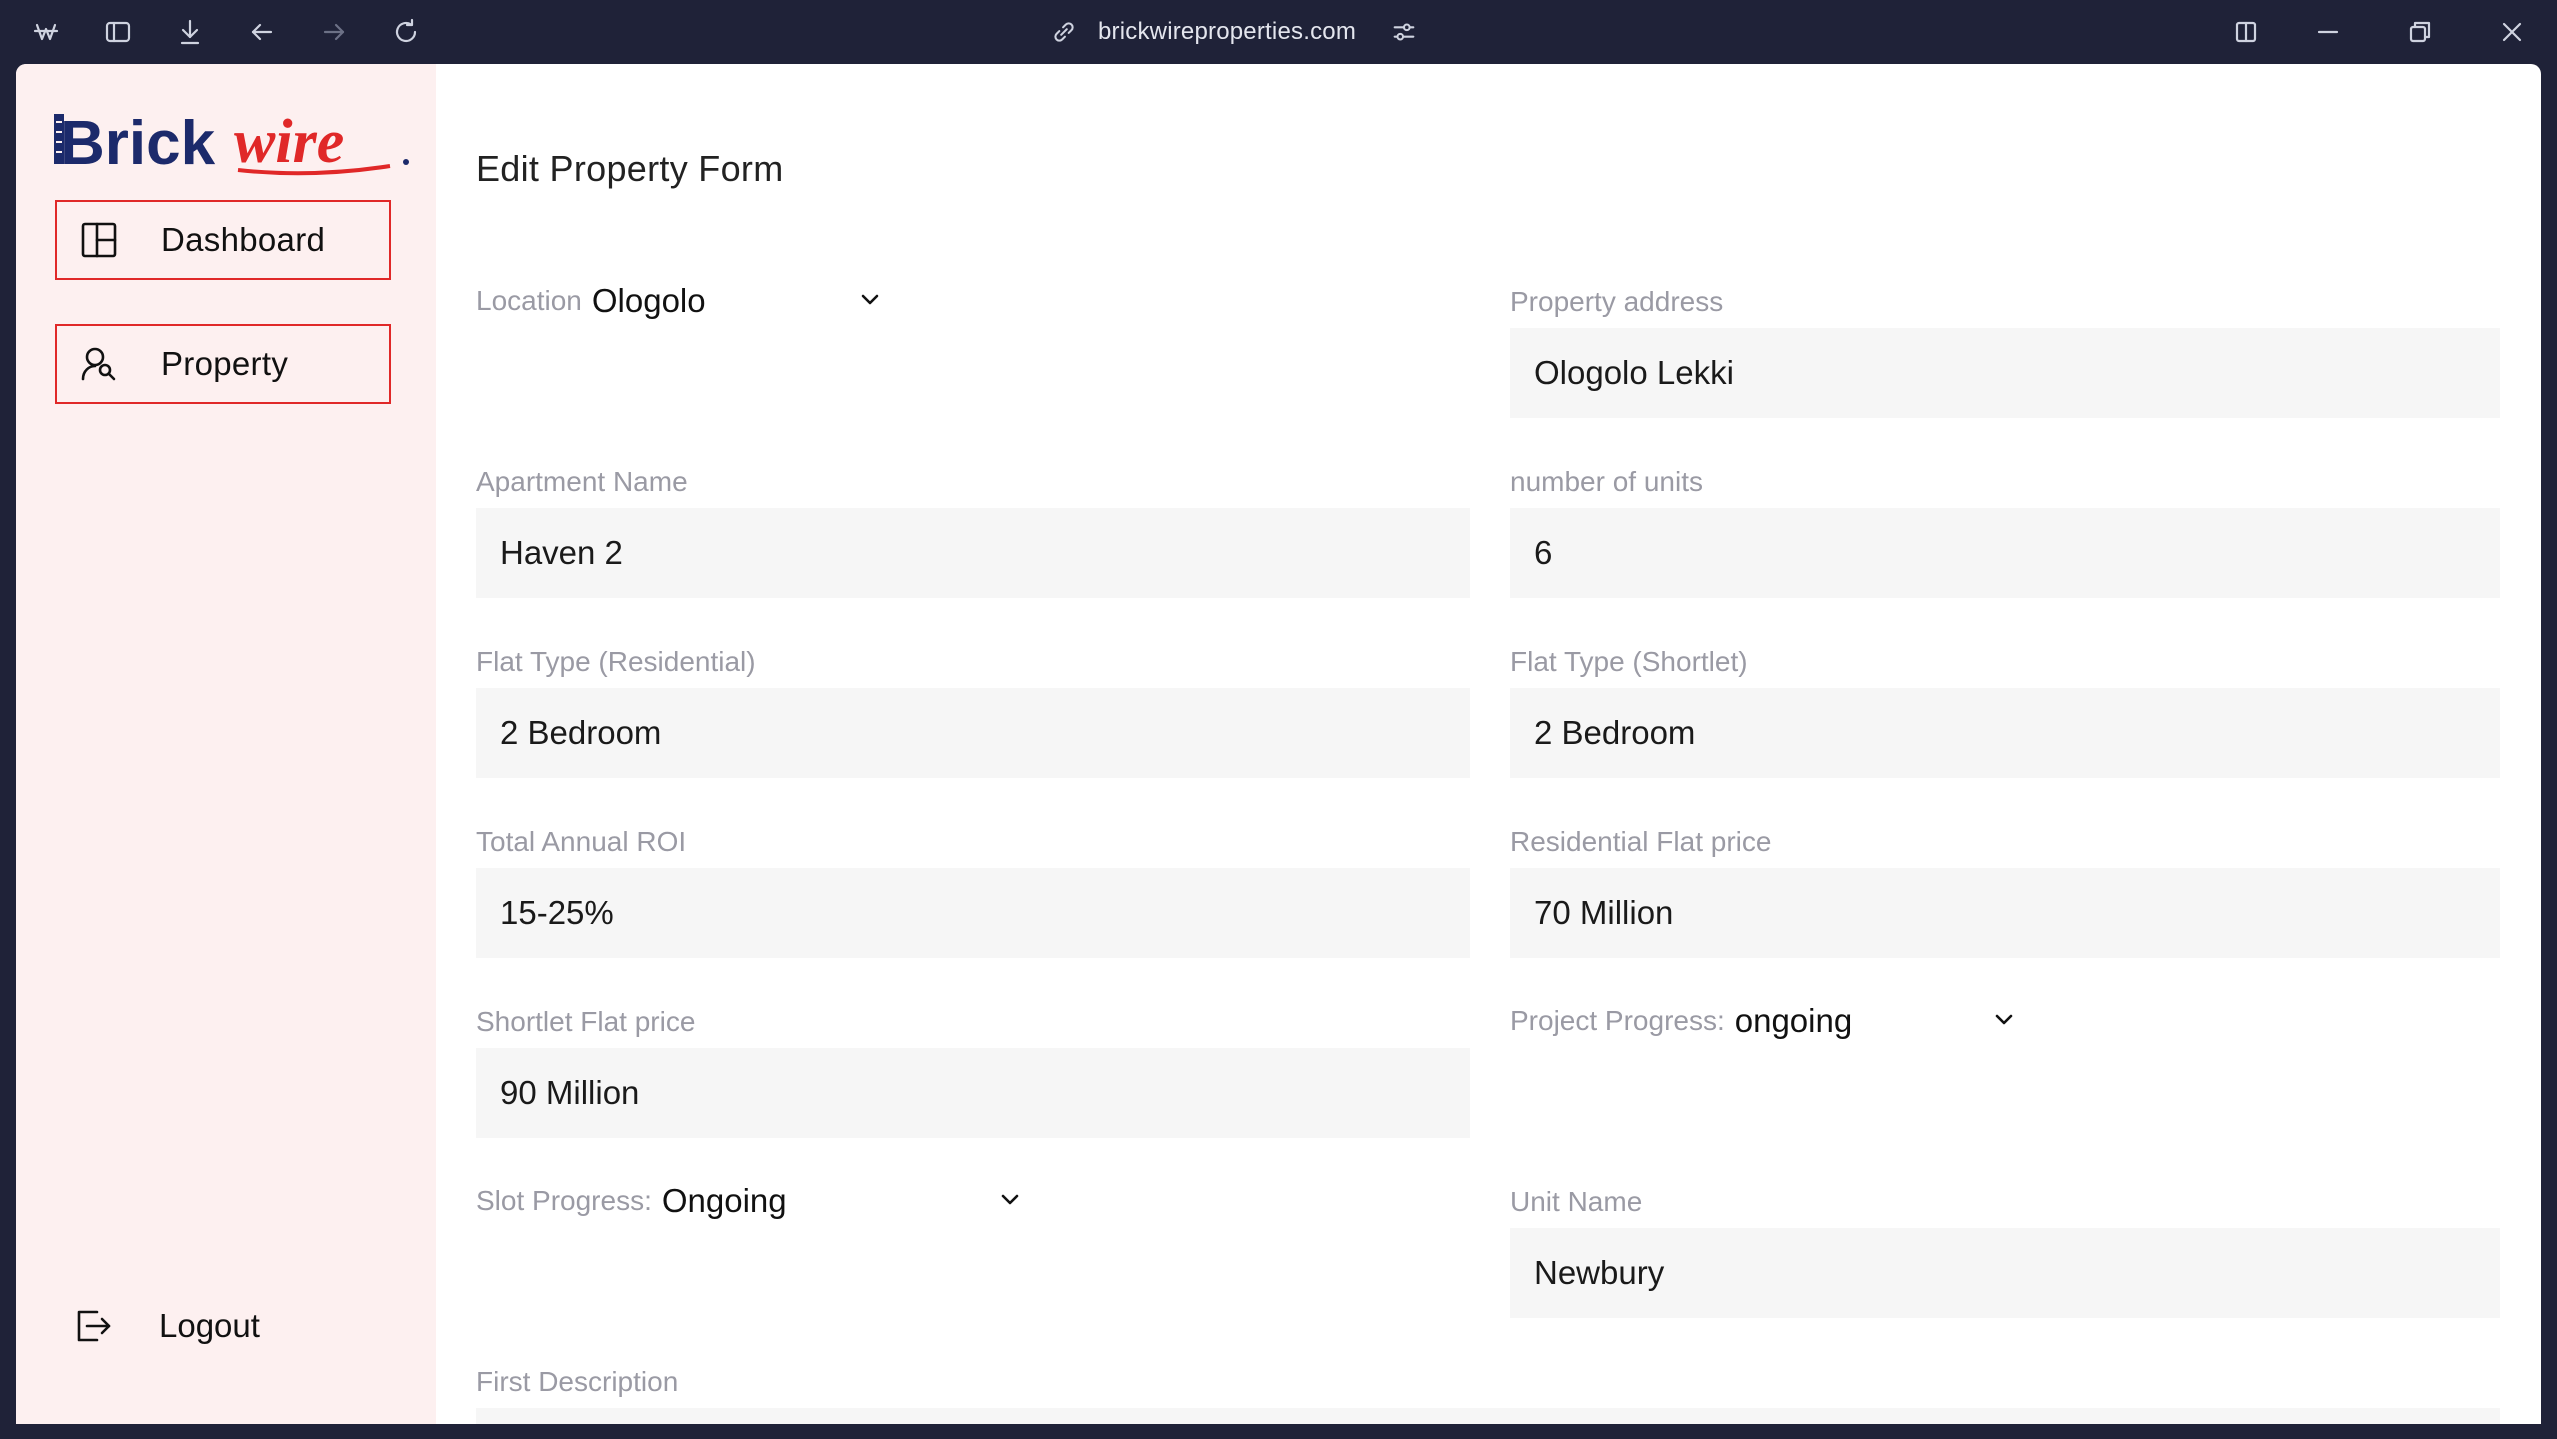  Describe the element at coordinates (1793, 1021) in the screenshot. I see `project-progress-value: ongoing` at that location.